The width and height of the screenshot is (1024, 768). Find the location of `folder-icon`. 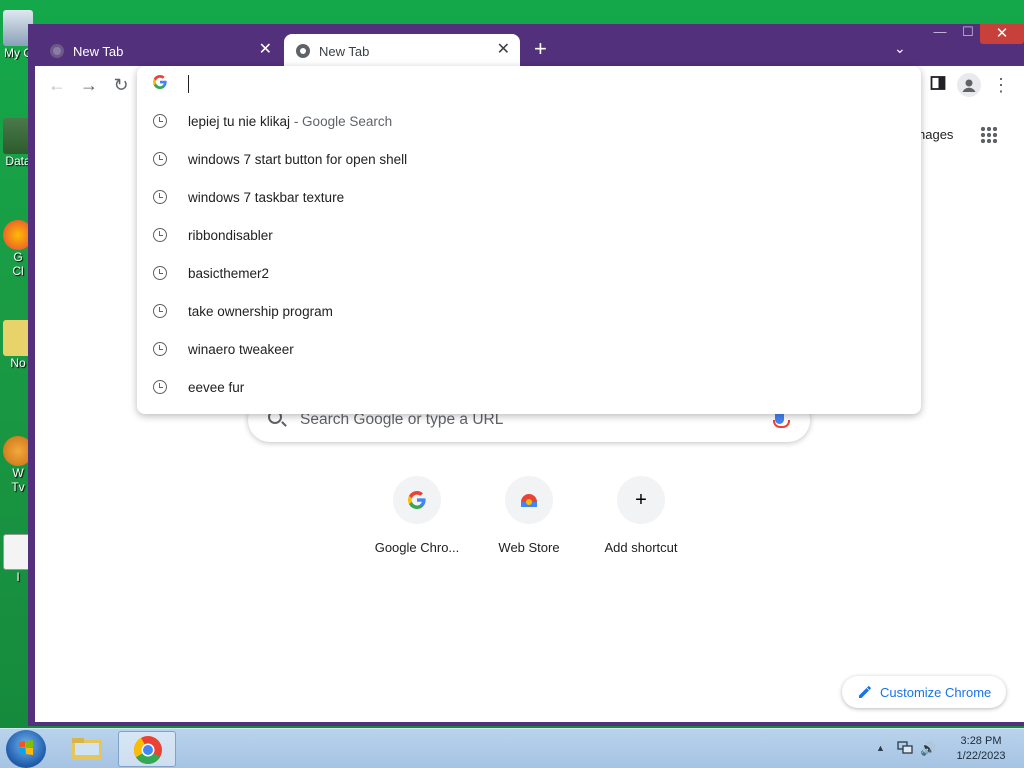

folder-icon is located at coordinates (87, 749).